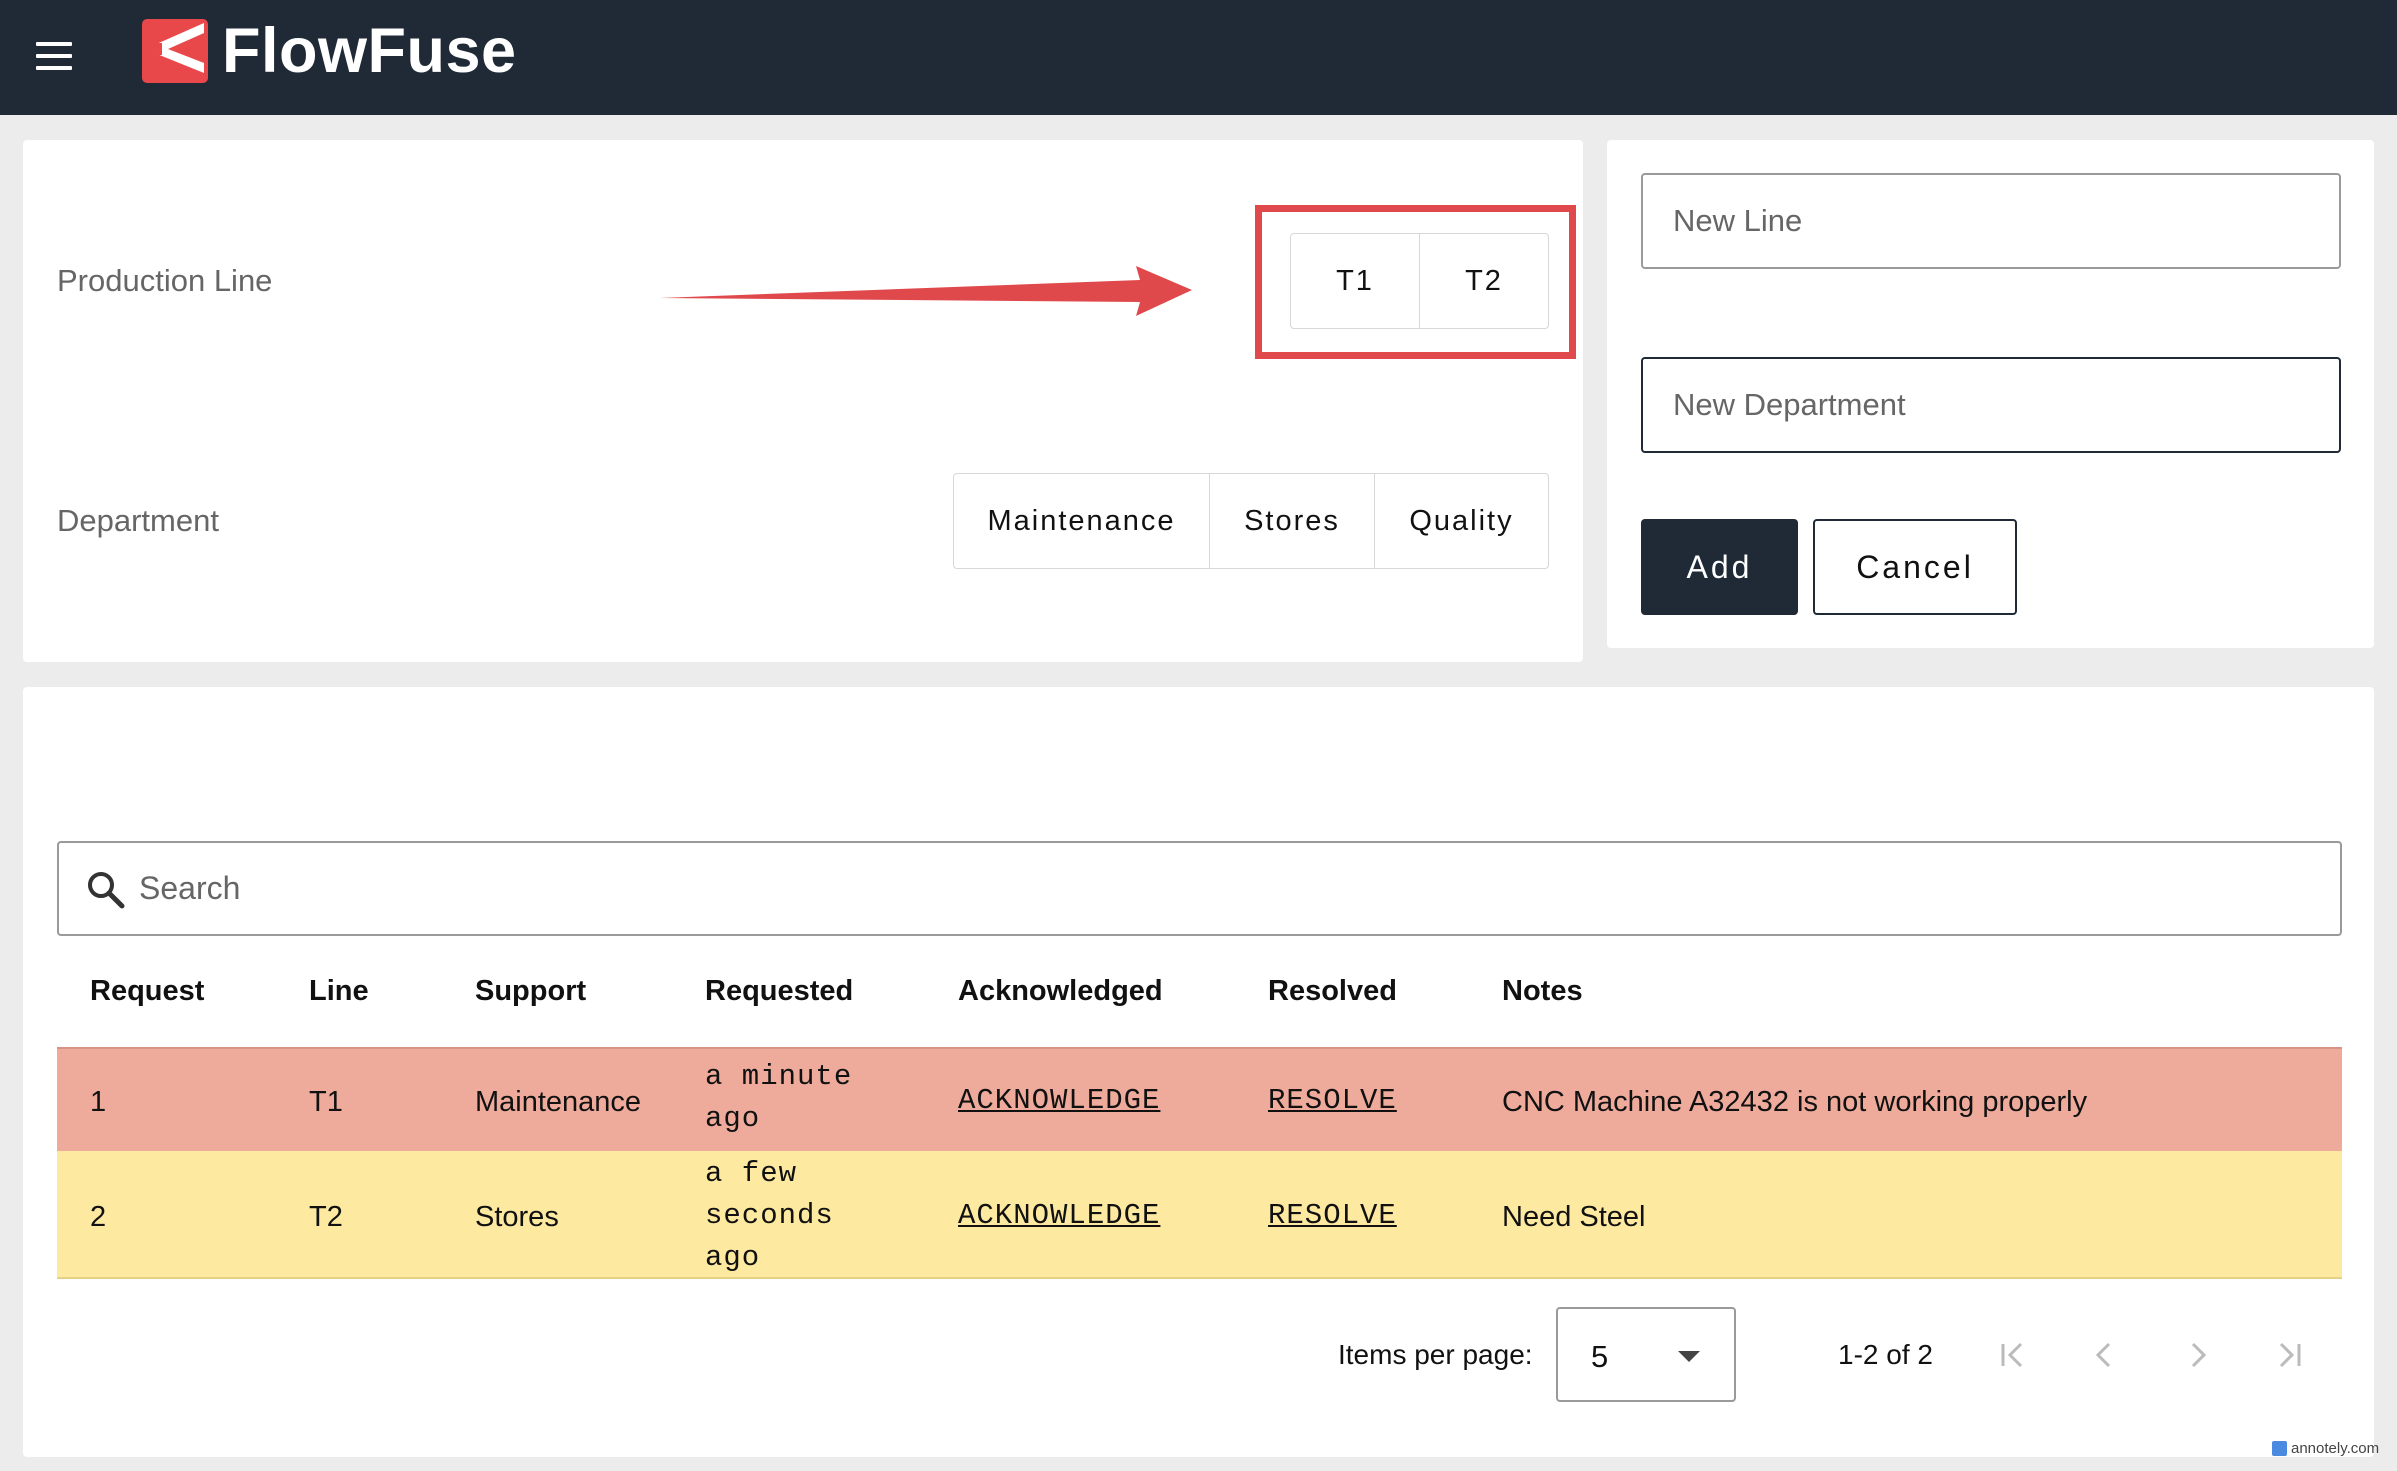  Describe the element at coordinates (339, 991) in the screenshot. I see `column-header-line: Line` at that location.